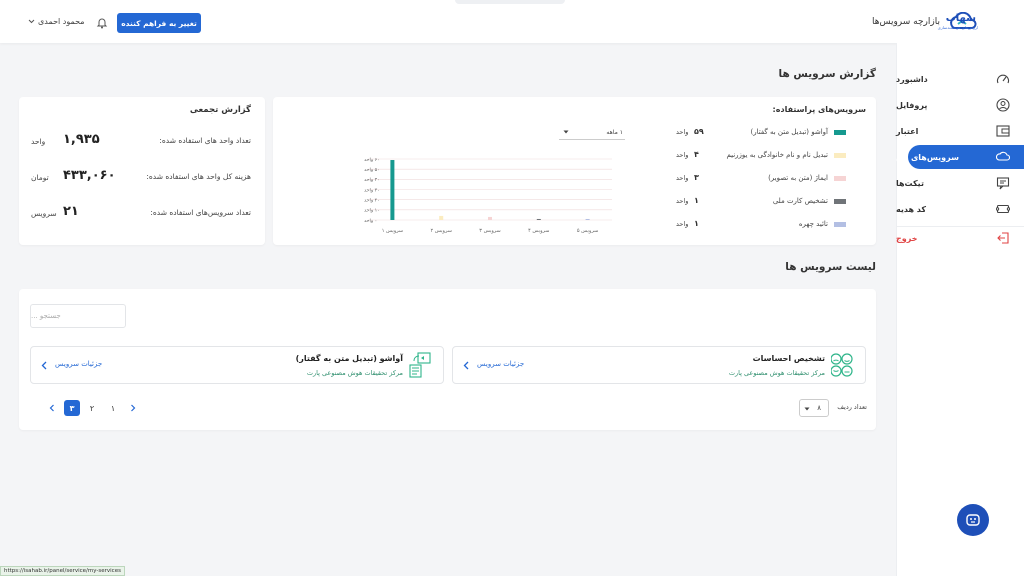 The height and width of the screenshot is (576, 1024). Describe the element at coordinates (927, 157) in the screenshot. I see `sidebar-item-label: سرویس‌های من` at that location.